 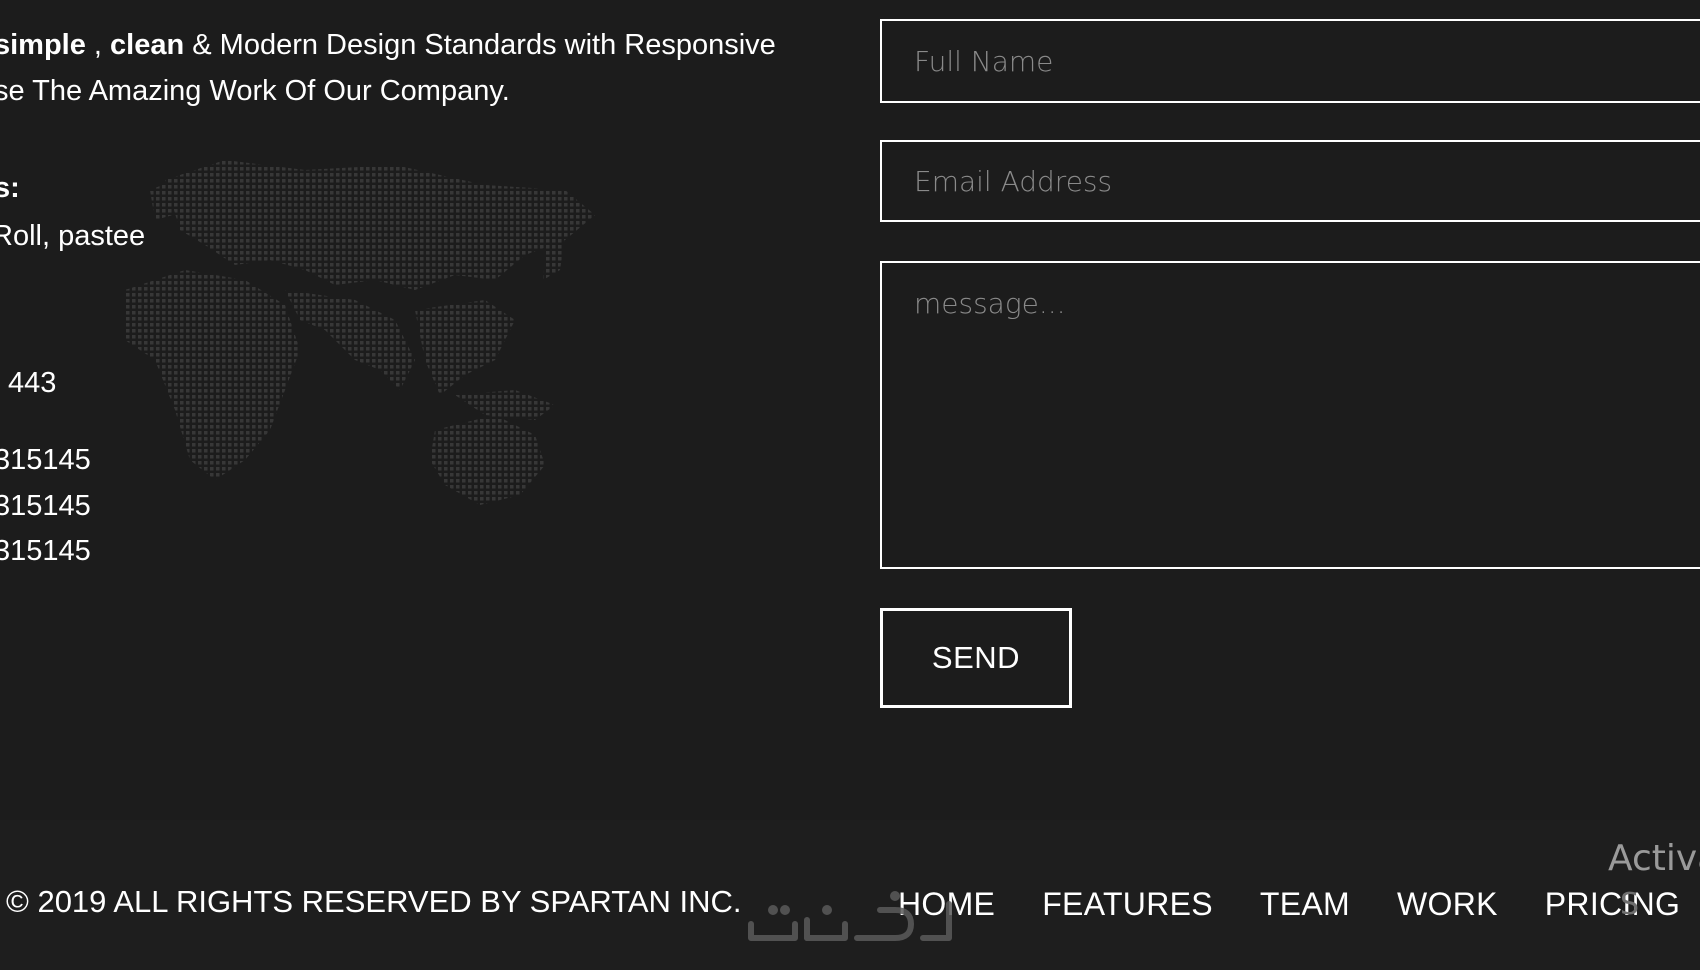 I want to click on khamsat-watermark-logo, so click(x=850, y=916).